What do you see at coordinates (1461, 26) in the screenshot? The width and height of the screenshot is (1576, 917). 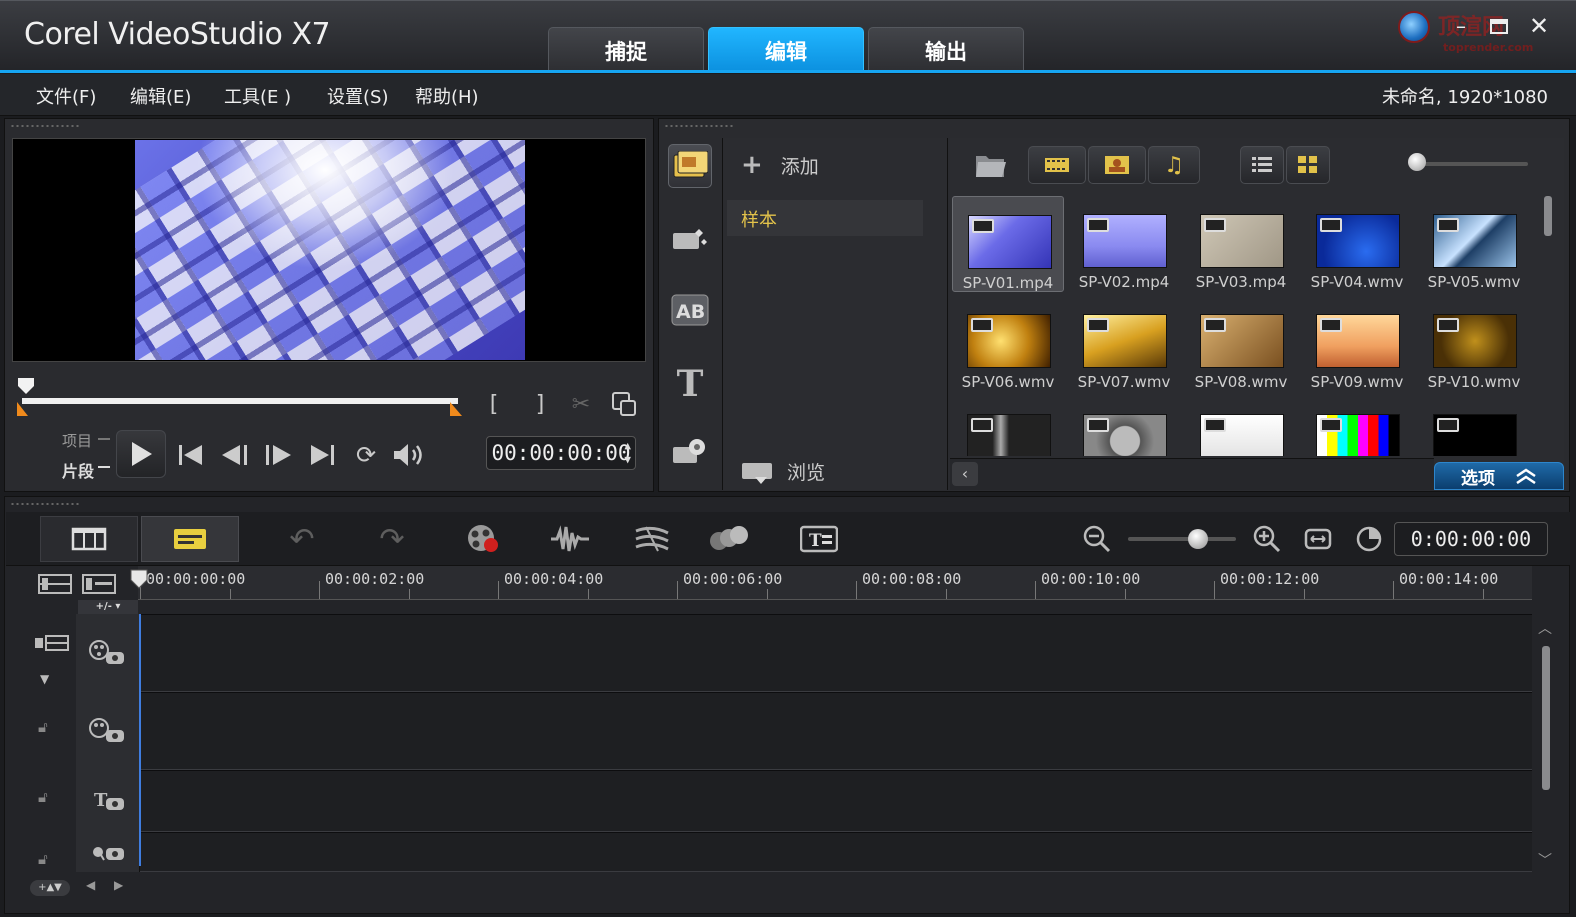 I see `minimize-icon: –` at bounding box center [1461, 26].